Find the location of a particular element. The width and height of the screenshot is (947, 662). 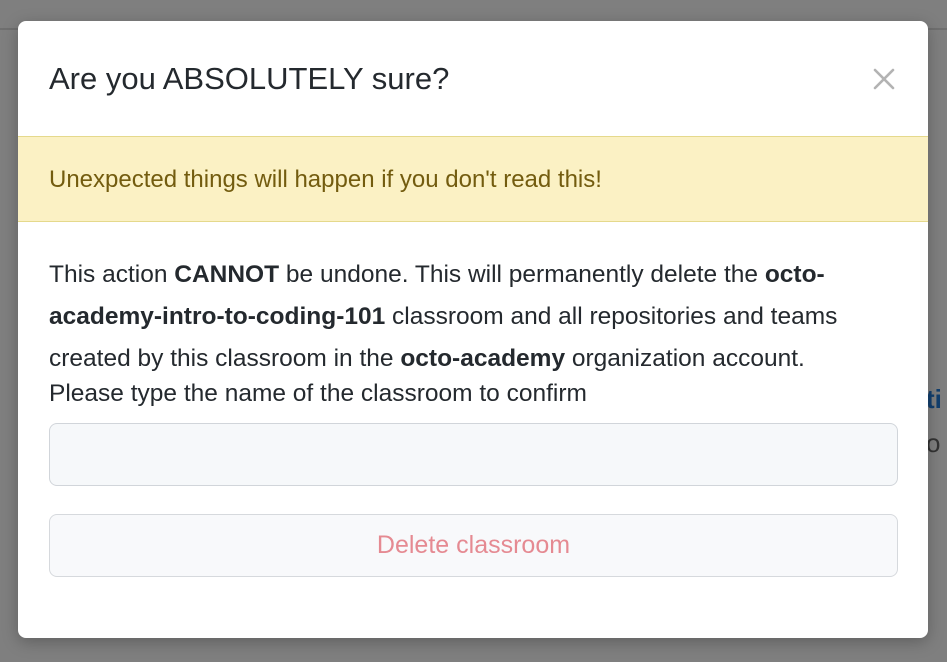

background-text-fragment: o is located at coordinates (933, 443).